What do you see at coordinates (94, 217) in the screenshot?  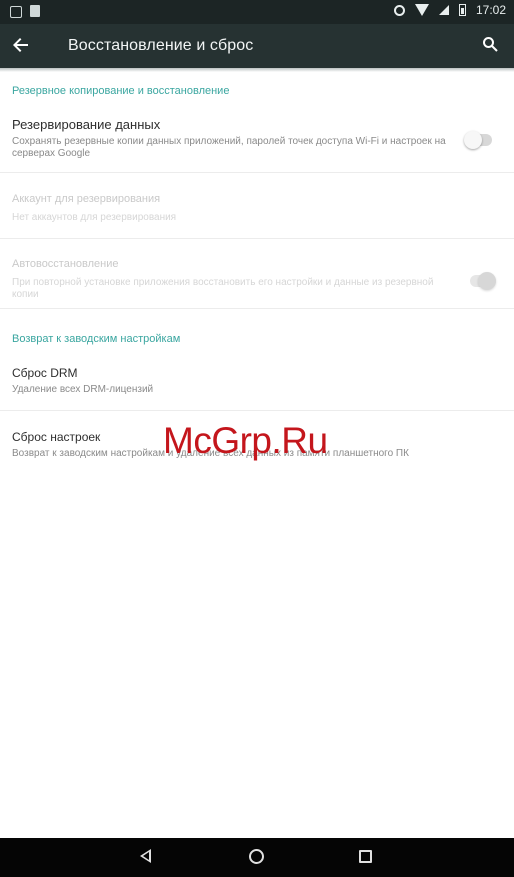 I see `item-subtitle: Нет аккаунтов для резервирования` at bounding box center [94, 217].